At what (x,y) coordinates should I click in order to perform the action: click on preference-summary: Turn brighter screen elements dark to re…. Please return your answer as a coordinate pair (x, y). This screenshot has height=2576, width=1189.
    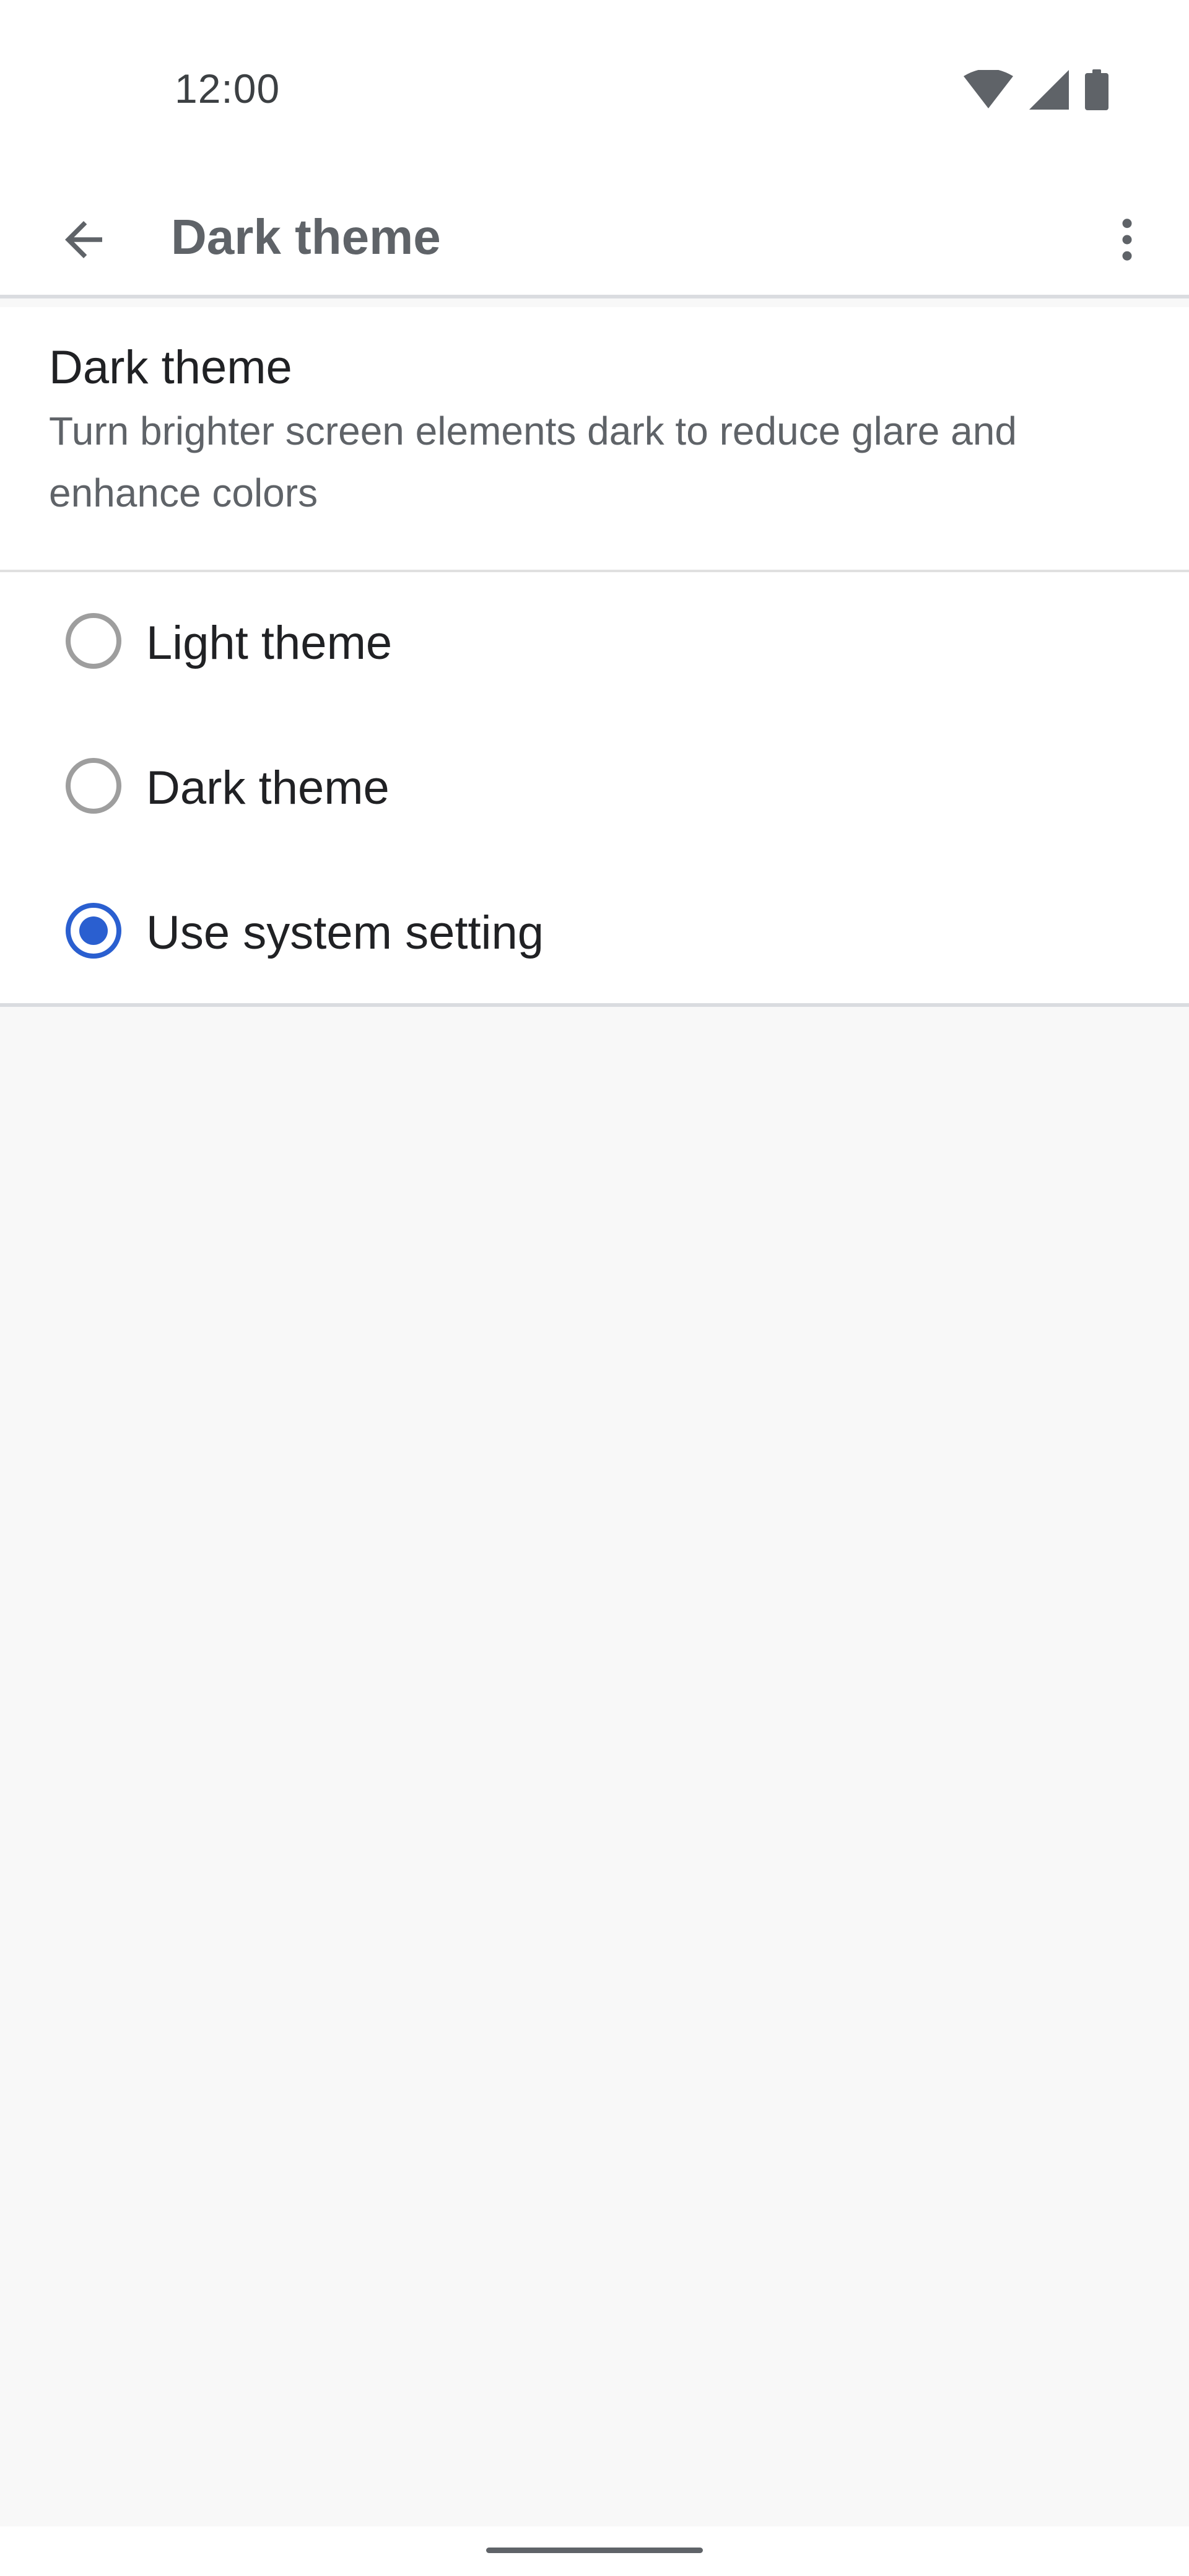
    Looking at the image, I should click on (533, 462).